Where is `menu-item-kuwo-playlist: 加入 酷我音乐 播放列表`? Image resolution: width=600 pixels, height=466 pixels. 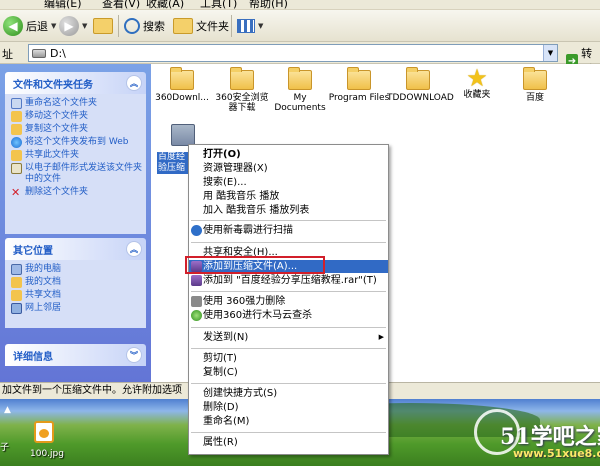 menu-item-kuwo-playlist: 加入 酷我音乐 播放列表 is located at coordinates (288, 210).